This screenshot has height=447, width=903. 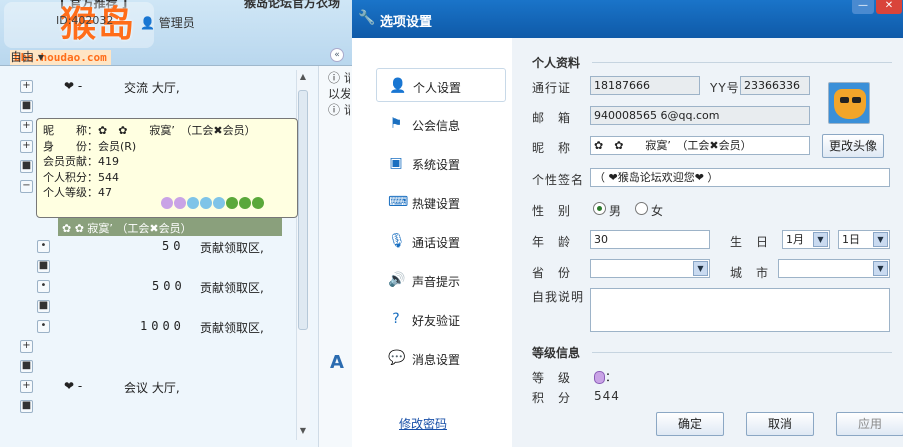 I want to click on tooltip-contribution: 会员贡献：419, so click(x=81, y=161).